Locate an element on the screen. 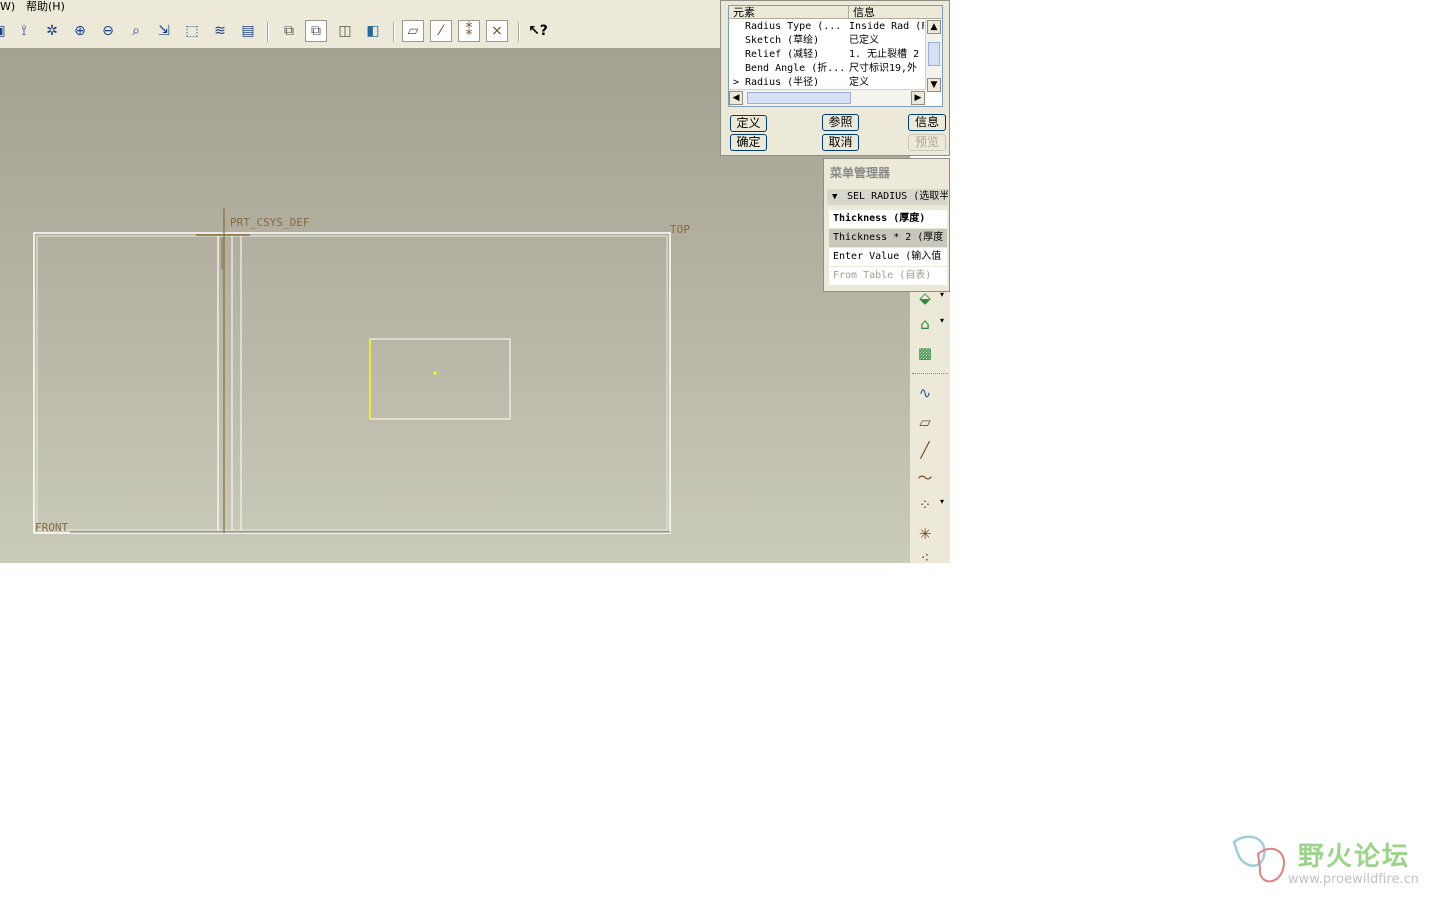 The image size is (1440, 900). vertical-scrollbar: ▲ ▼ is located at coordinates (933, 56).